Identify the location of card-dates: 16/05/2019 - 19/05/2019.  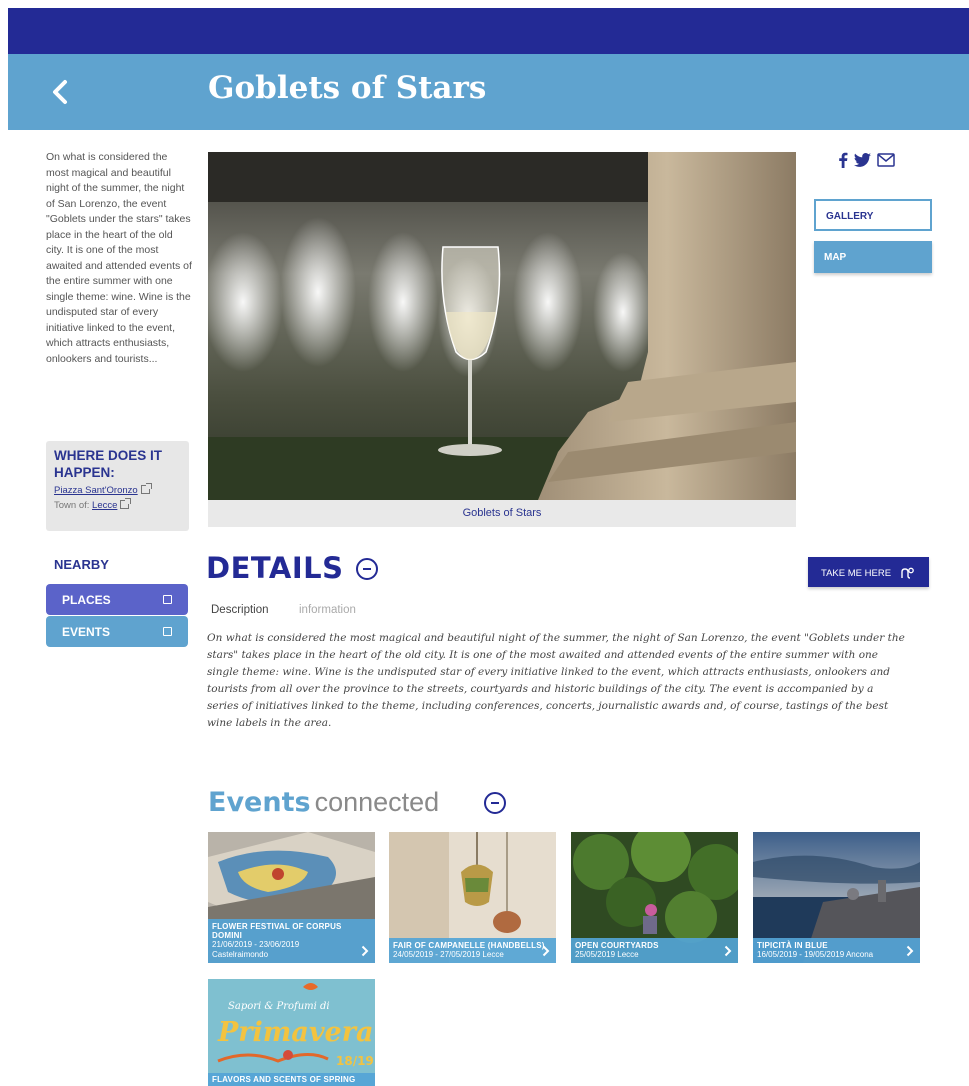
(801, 954).